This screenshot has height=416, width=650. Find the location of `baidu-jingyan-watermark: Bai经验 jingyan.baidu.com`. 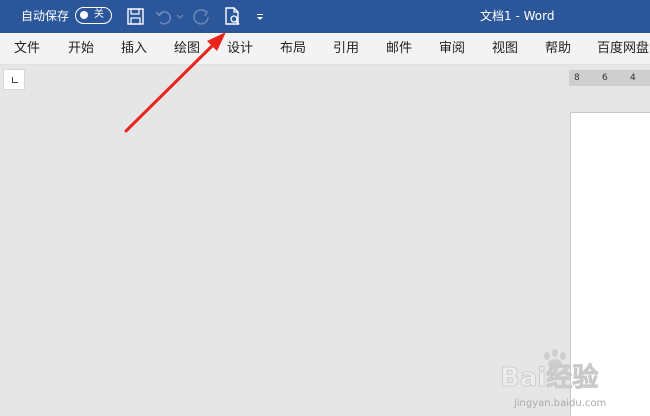

baidu-jingyan-watermark: Bai经验 jingyan.baidu.com is located at coordinates (553, 379).